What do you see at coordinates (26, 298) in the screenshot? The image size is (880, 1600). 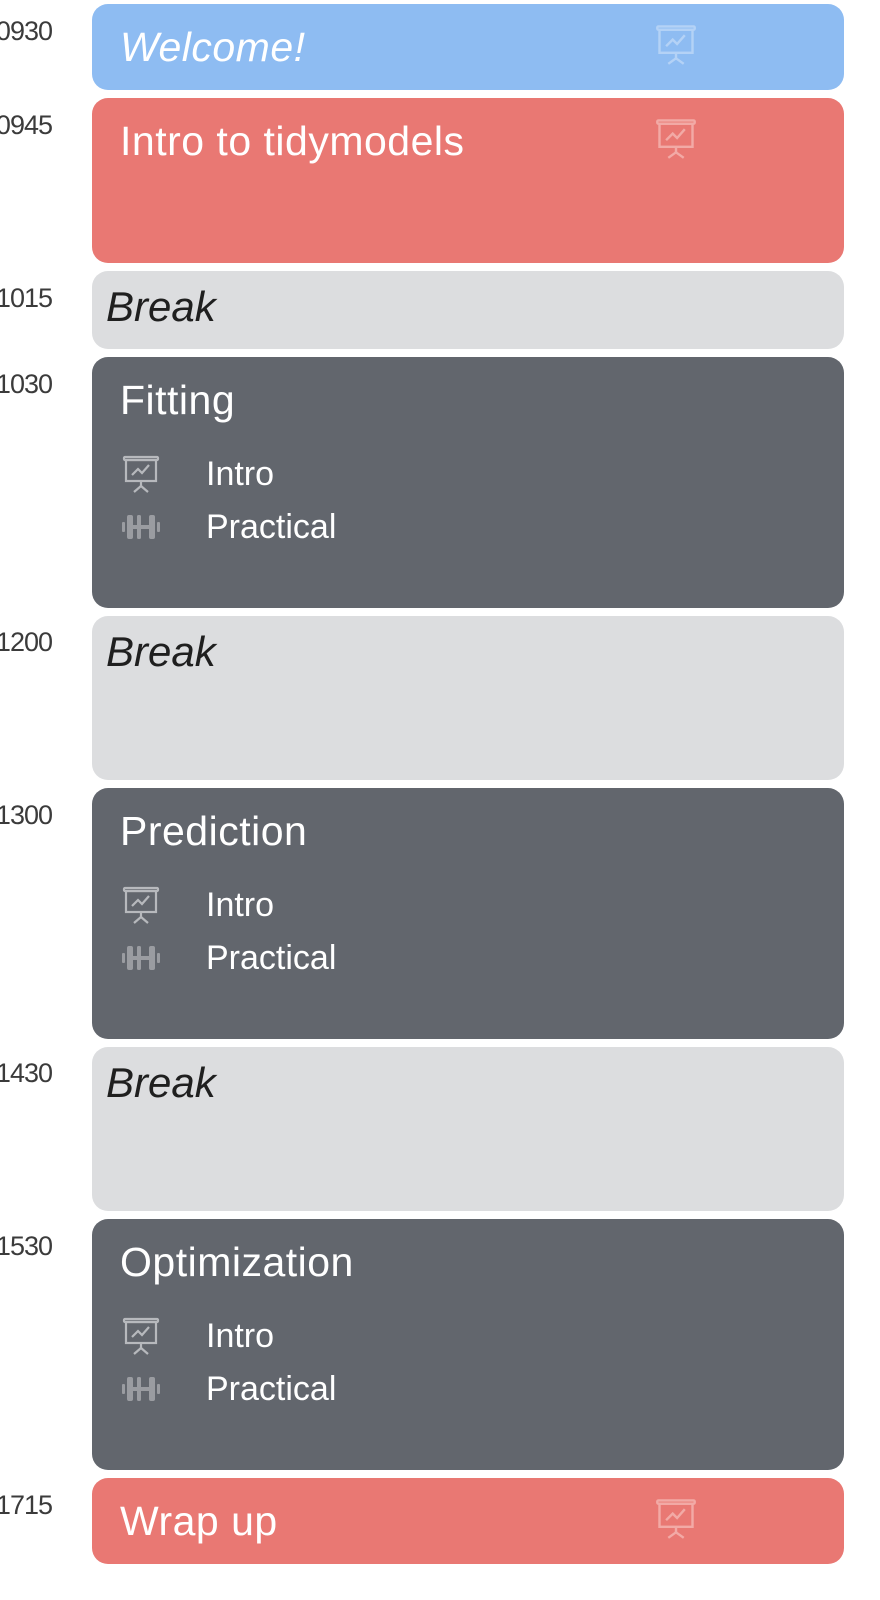 I see `time-label-1015: 1015` at bounding box center [26, 298].